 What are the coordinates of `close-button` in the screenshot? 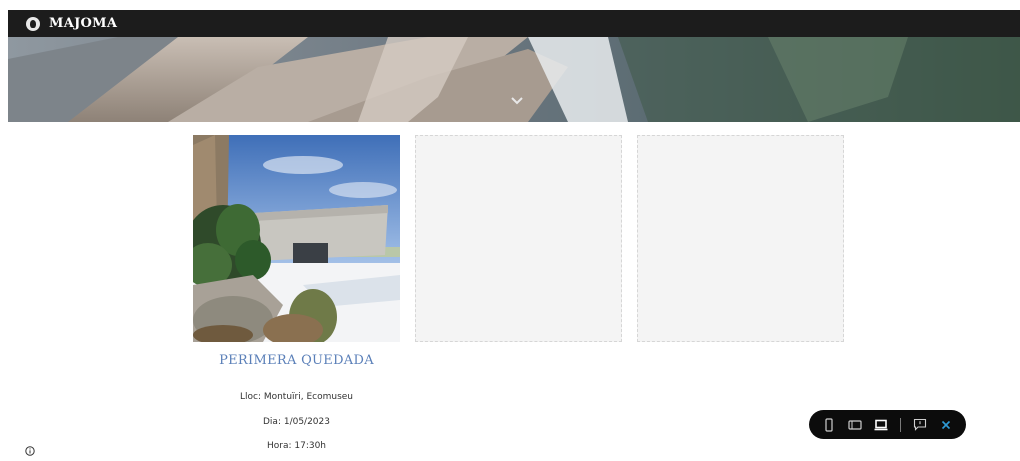 It's located at (946, 425).